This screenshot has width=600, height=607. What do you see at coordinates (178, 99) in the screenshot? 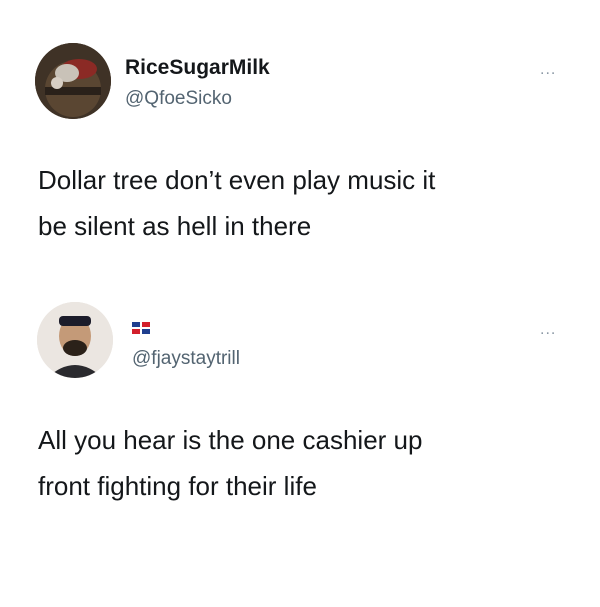
I see `handle: @QfoeSicko` at bounding box center [178, 99].